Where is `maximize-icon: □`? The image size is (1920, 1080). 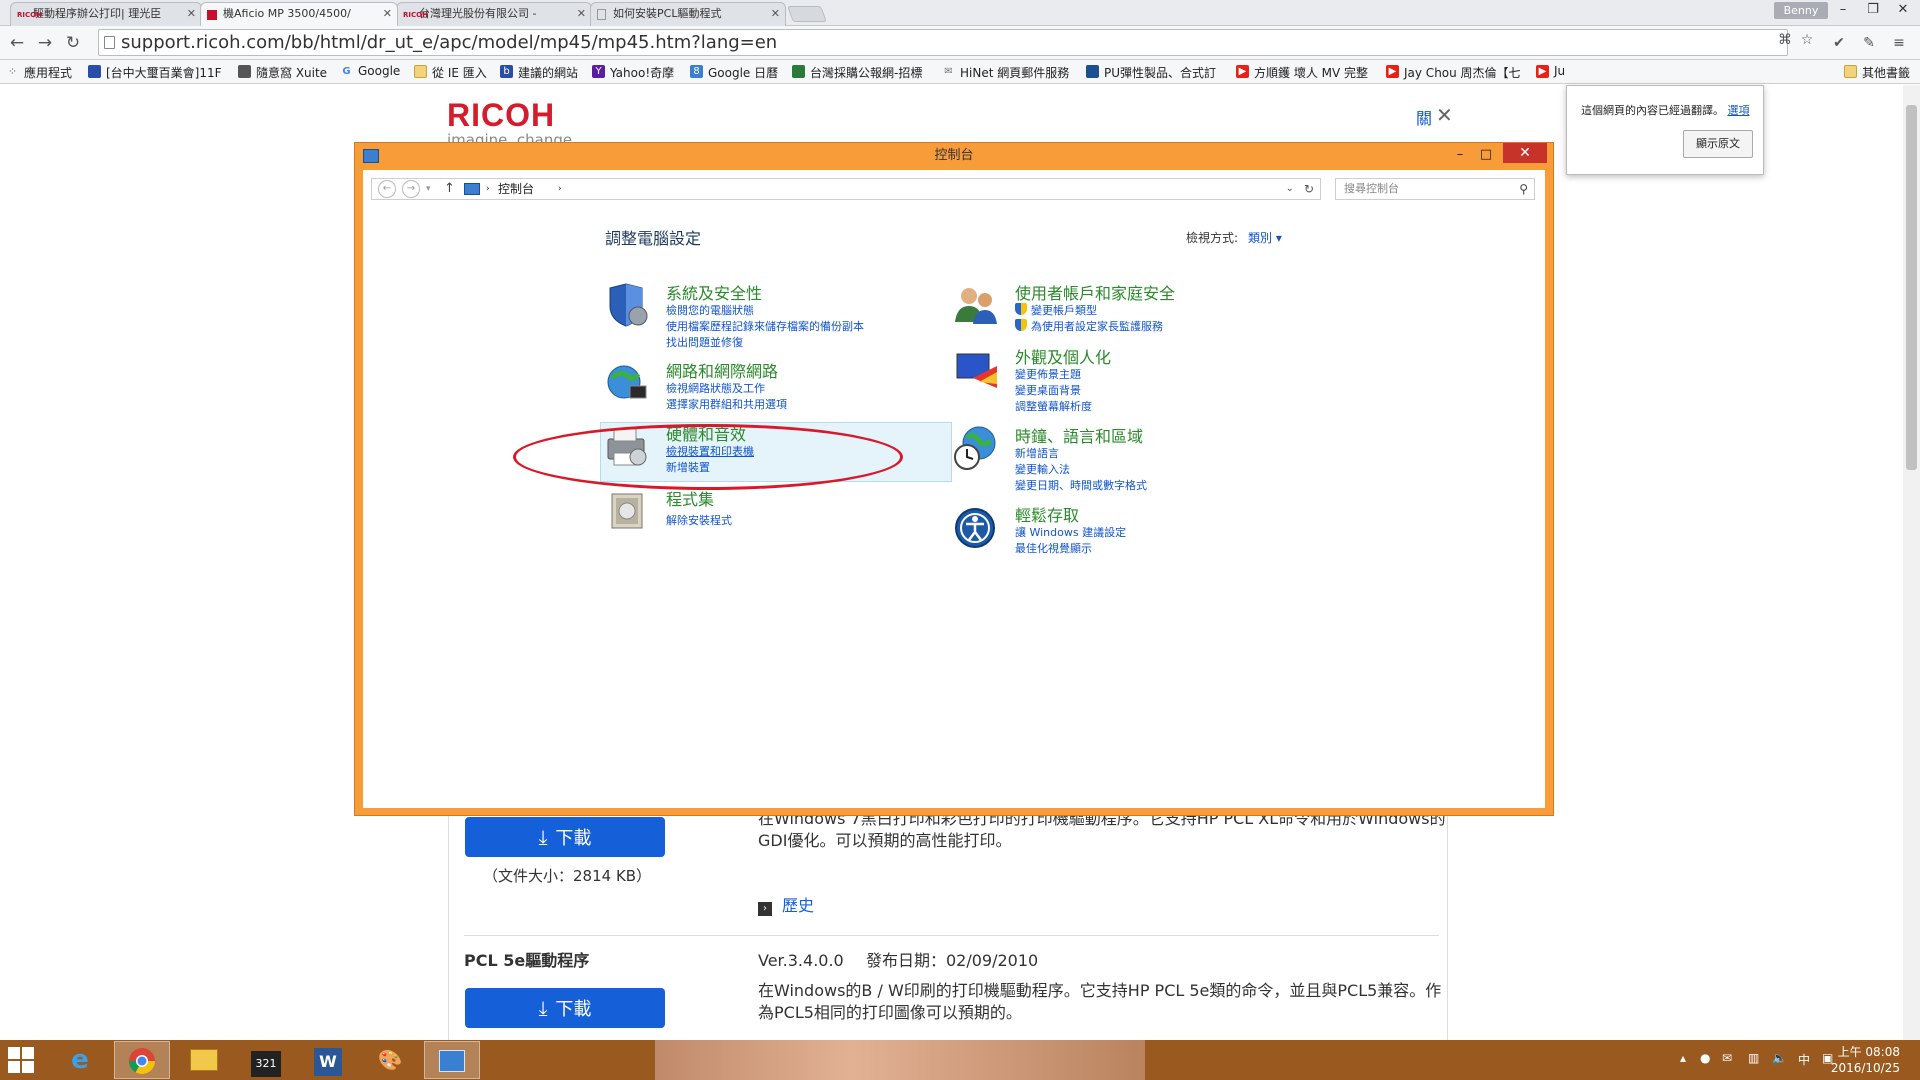 maximize-icon: □ is located at coordinates (1486, 155).